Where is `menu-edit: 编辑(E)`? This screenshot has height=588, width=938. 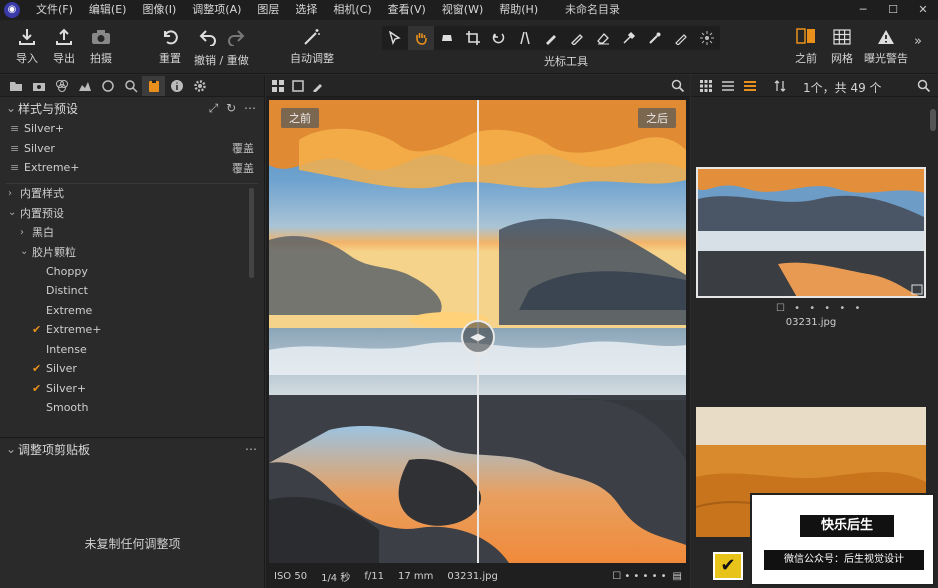
menu-edit: 编辑(E) is located at coordinates (108, 10).